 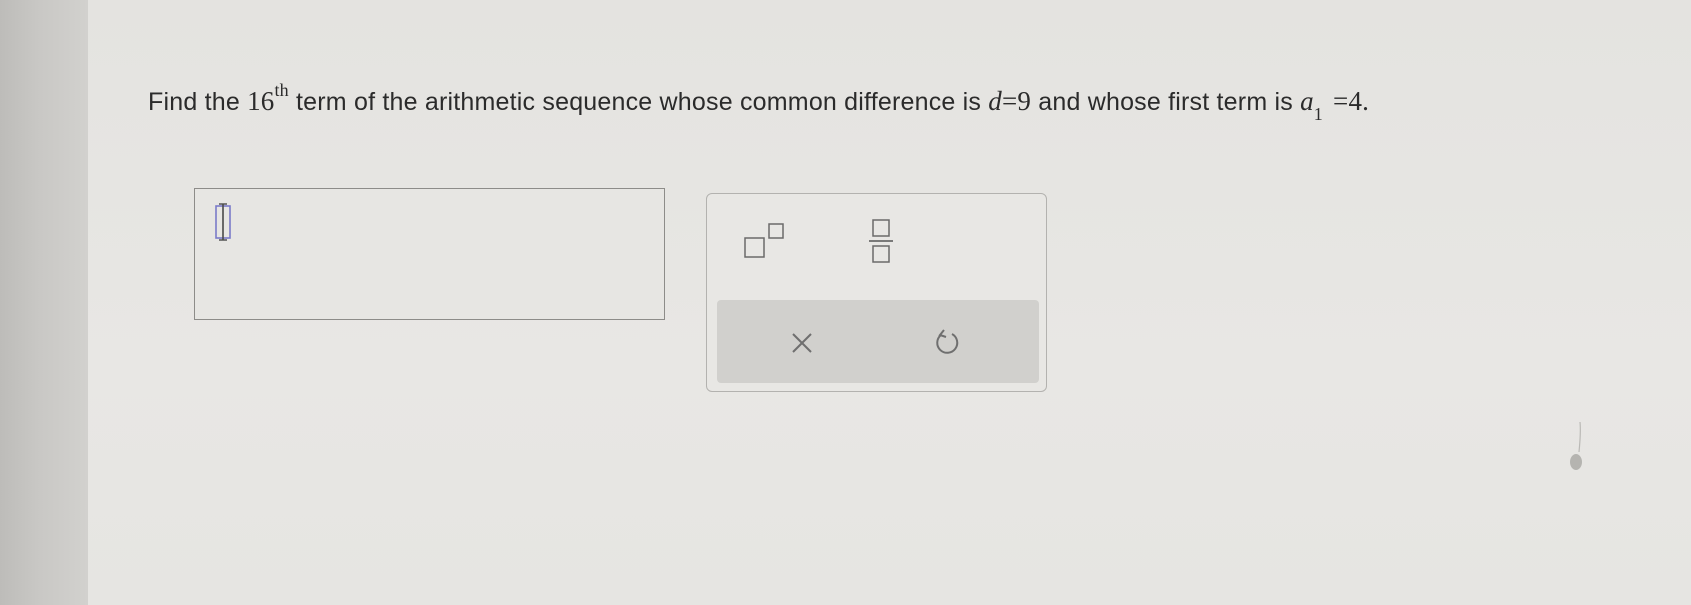 I want to click on a-equals: =, so click(x=1341, y=101).